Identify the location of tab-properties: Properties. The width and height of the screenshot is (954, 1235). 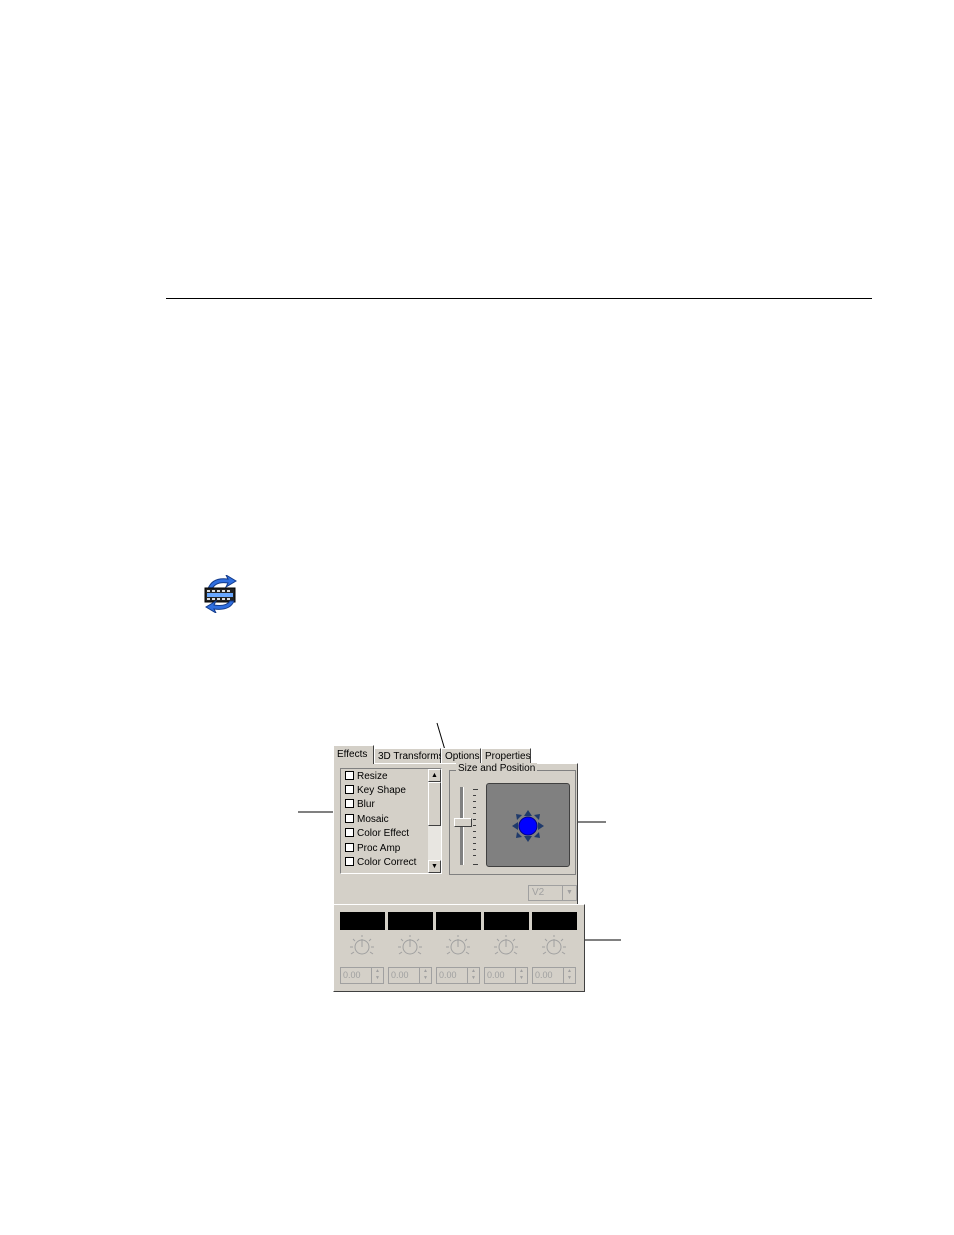
(506, 755).